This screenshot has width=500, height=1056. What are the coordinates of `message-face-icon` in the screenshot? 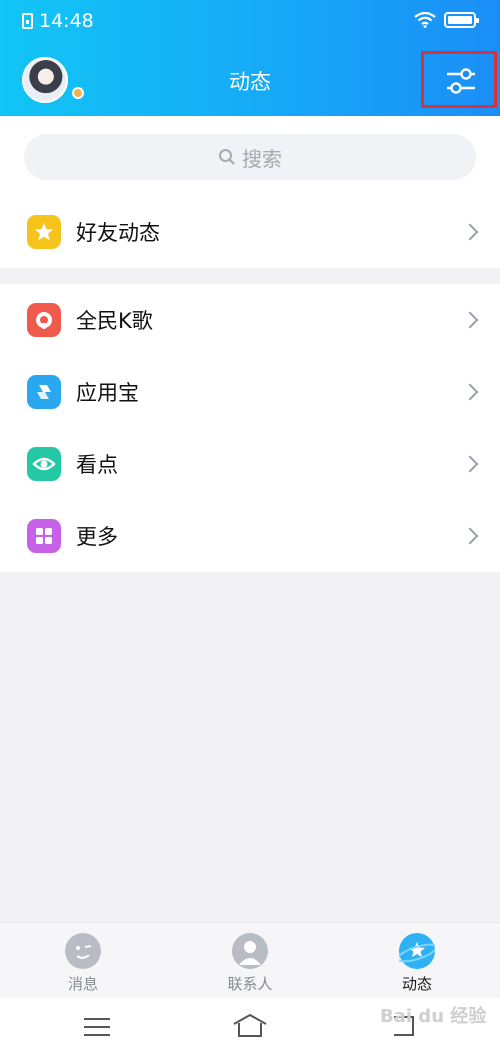 It's located at (83, 951).